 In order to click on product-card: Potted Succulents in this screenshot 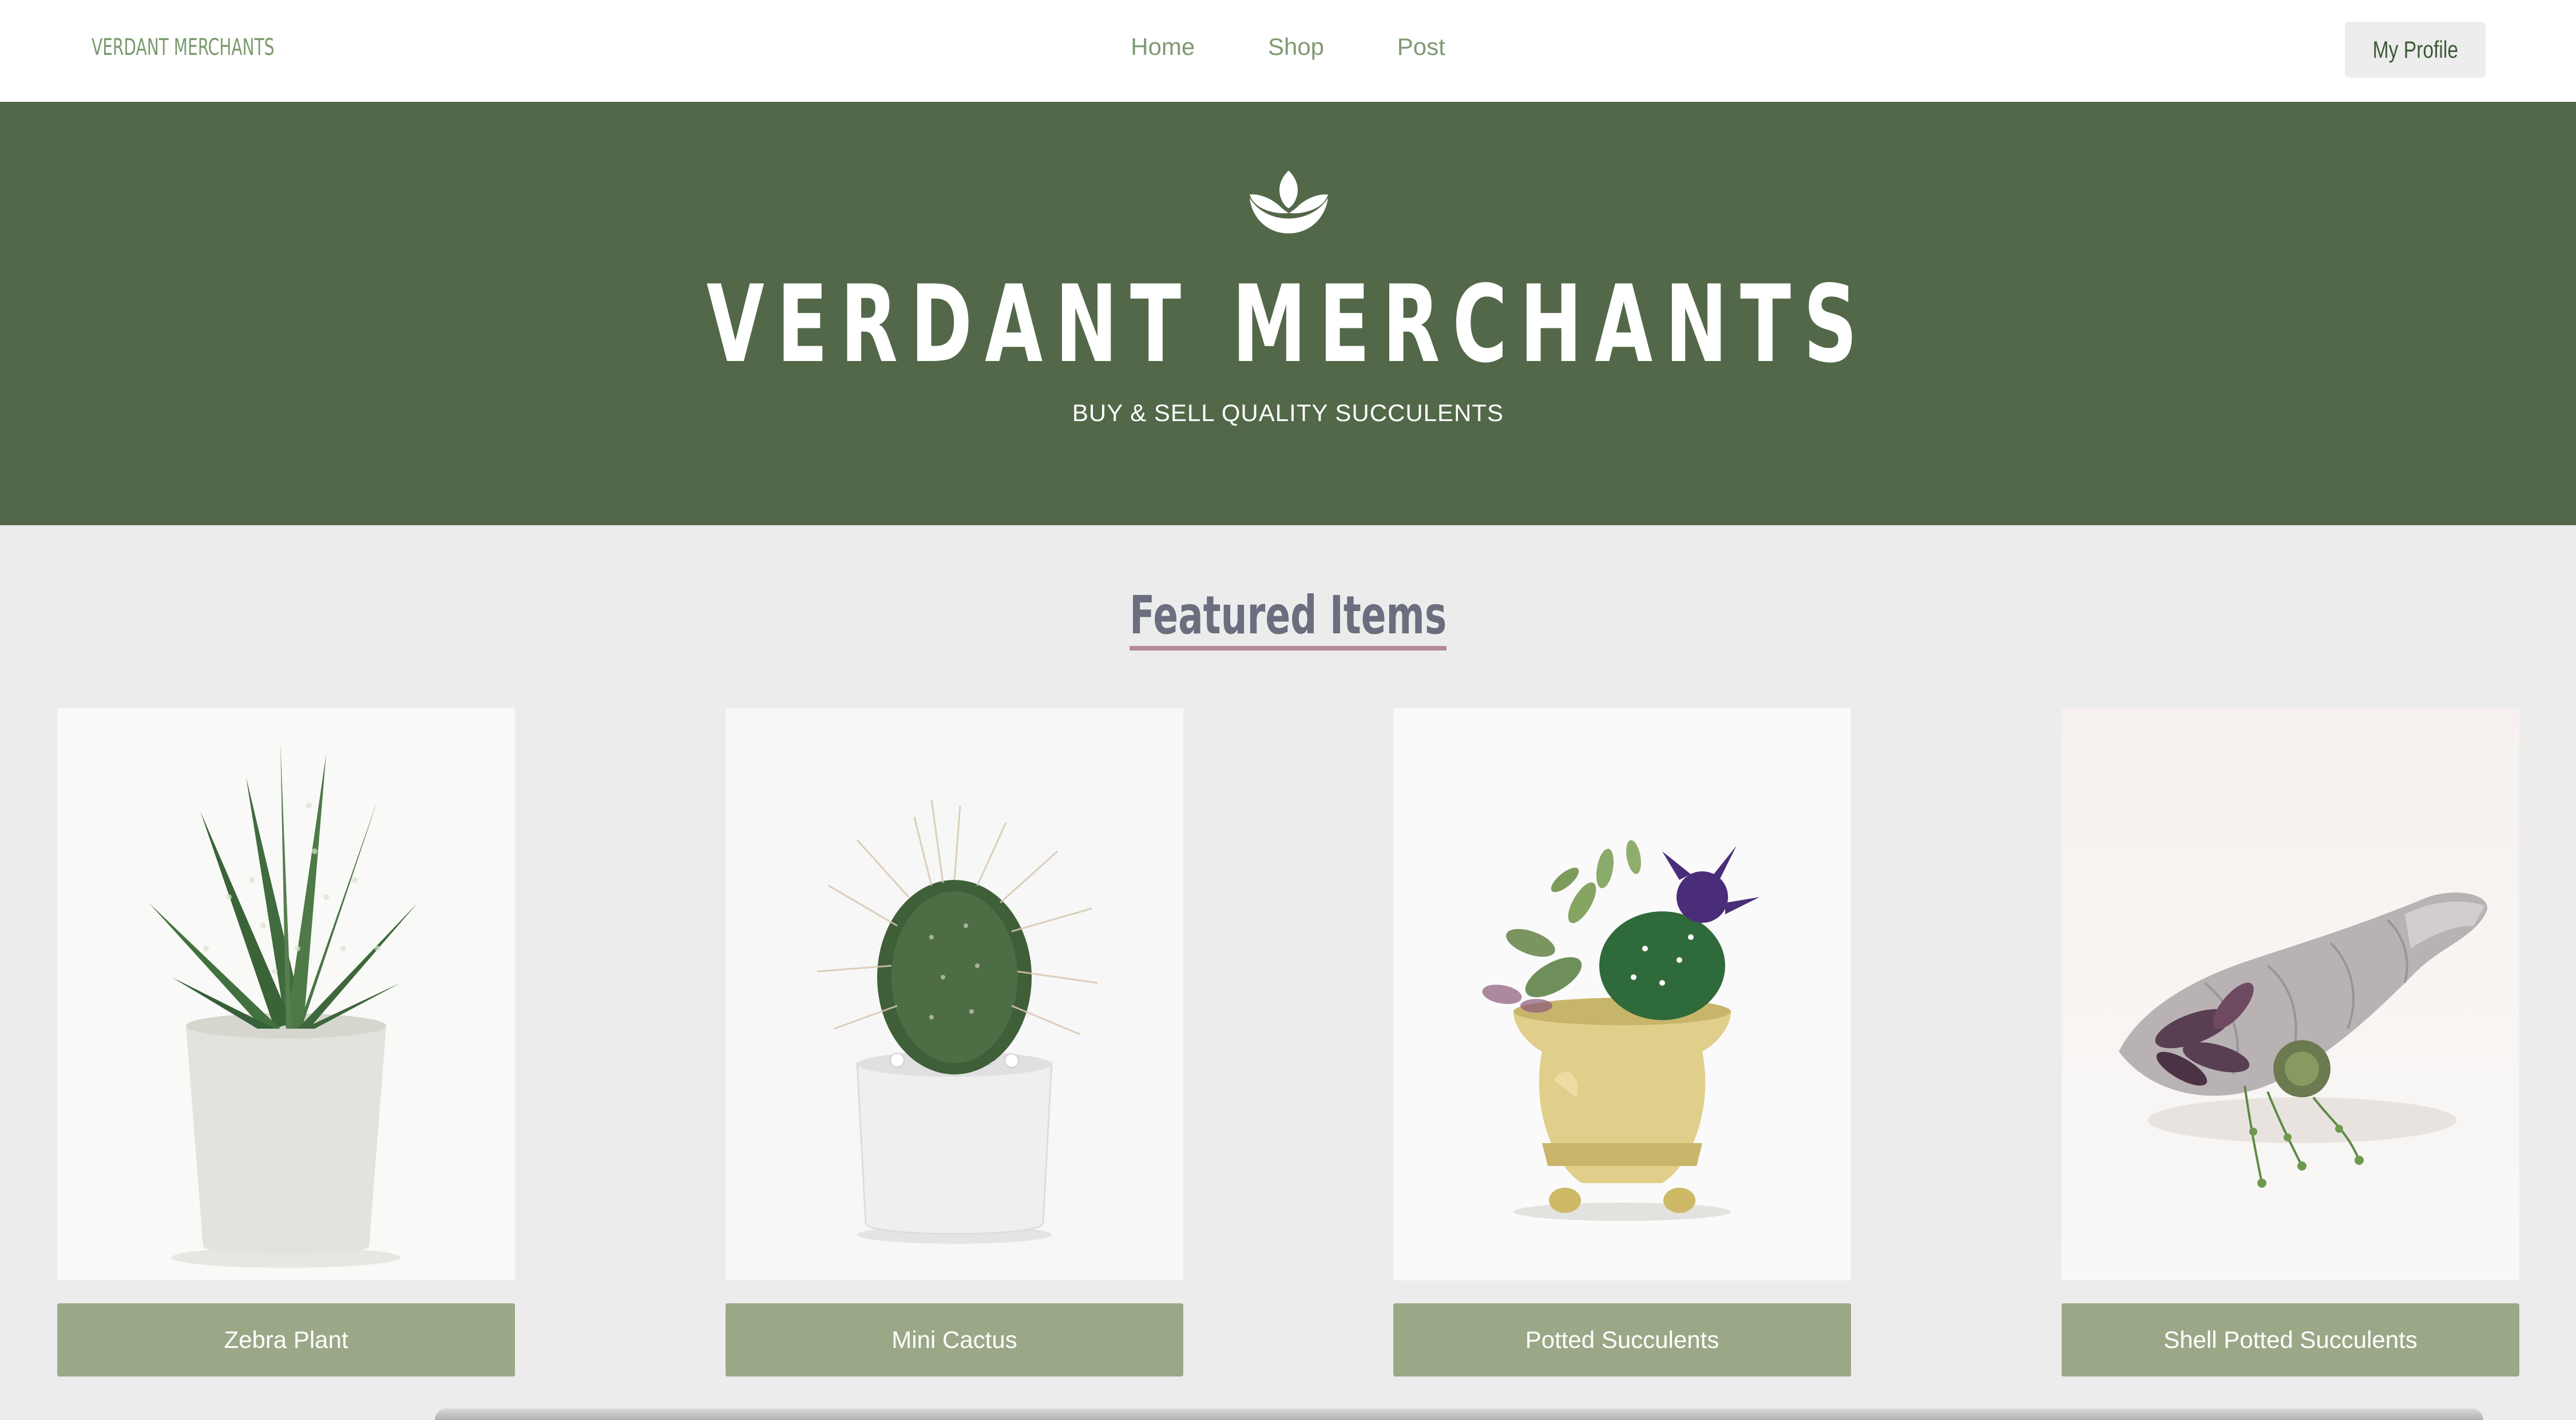, I will do `click(1622, 1042)`.